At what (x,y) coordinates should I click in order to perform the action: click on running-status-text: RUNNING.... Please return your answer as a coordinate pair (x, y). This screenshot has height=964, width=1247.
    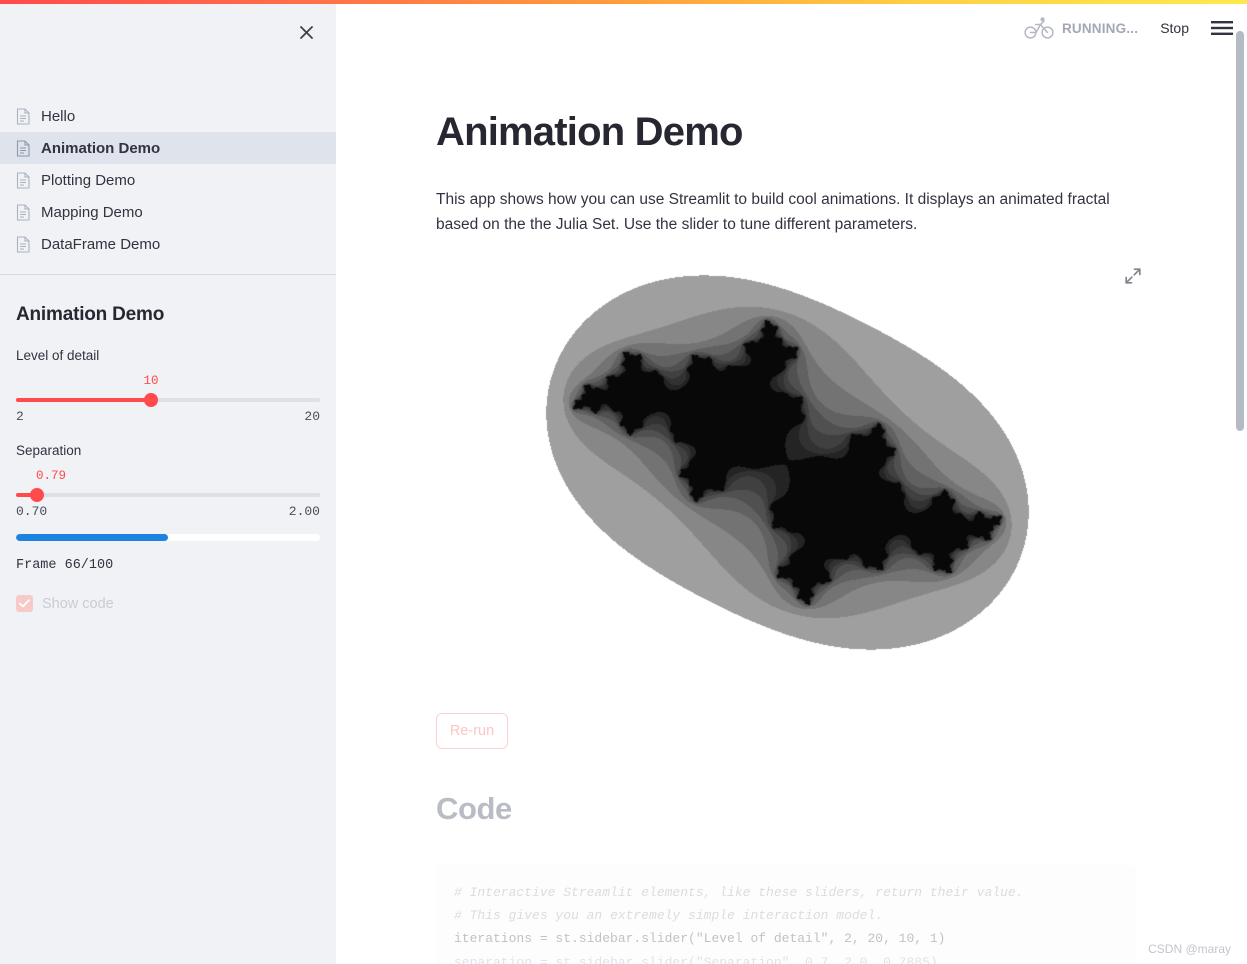
    Looking at the image, I should click on (1100, 28).